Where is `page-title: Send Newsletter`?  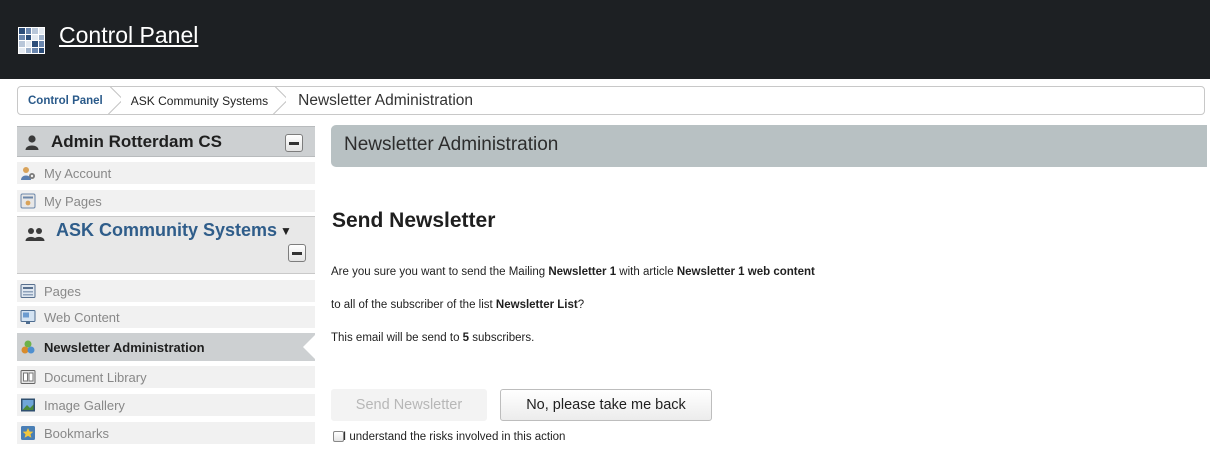 page-title: Send Newsletter is located at coordinates (414, 220).